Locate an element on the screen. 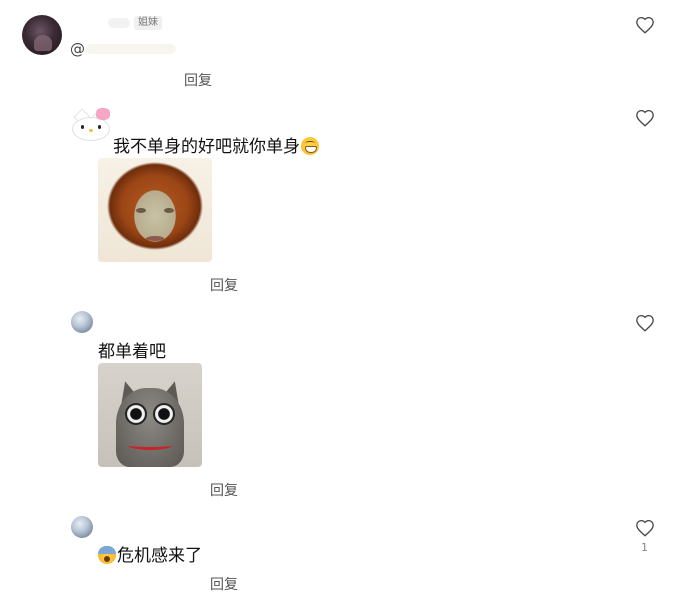 The image size is (674, 598). kitty-bow-icon is located at coordinates (103, 114).